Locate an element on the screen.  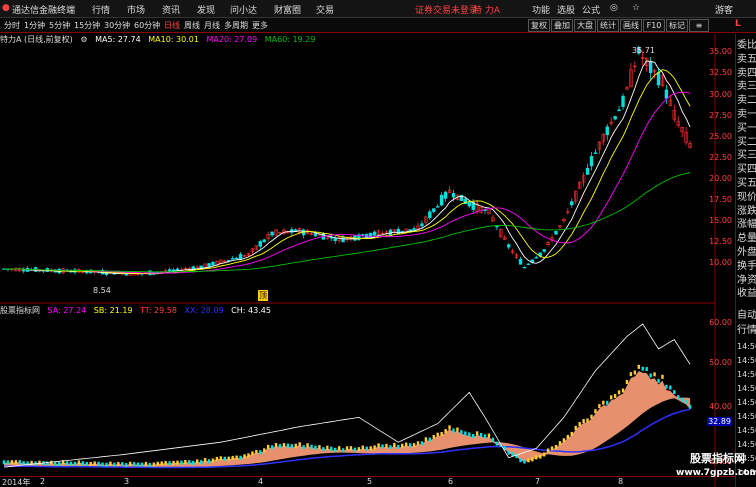
x-axis-label: 7 is located at coordinates (538, 481).